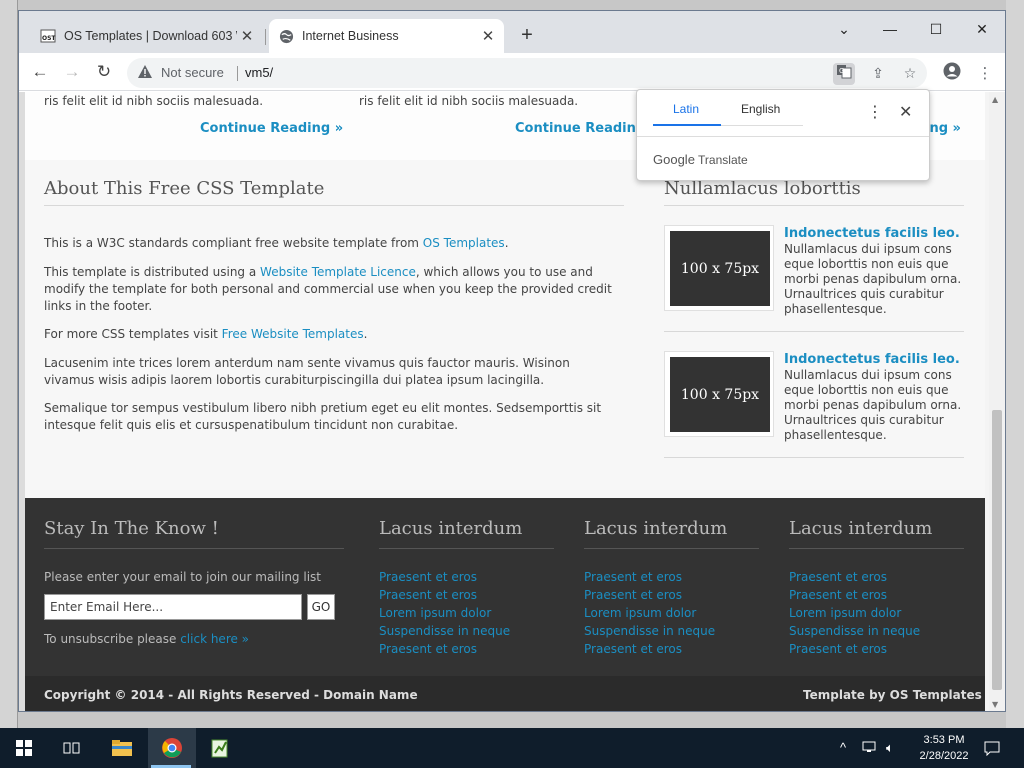 The width and height of the screenshot is (1024, 768). Describe the element at coordinates (952, 73) in the screenshot. I see `profile-avatar-icon` at that location.